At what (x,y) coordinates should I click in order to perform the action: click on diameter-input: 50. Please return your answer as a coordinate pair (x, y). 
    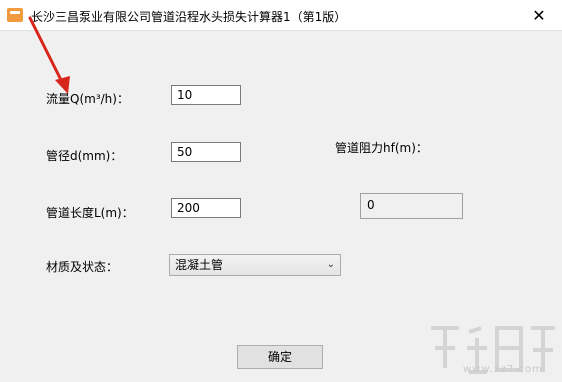
    Looking at the image, I should click on (206, 152).